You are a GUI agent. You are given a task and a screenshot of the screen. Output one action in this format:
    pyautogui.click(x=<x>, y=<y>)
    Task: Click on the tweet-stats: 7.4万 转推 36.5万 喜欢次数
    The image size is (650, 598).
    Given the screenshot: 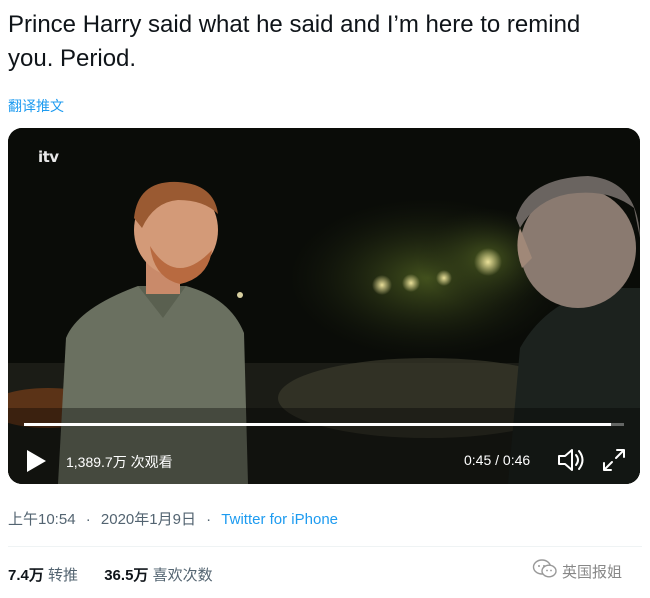 What is the action you would take?
    pyautogui.click(x=121, y=574)
    